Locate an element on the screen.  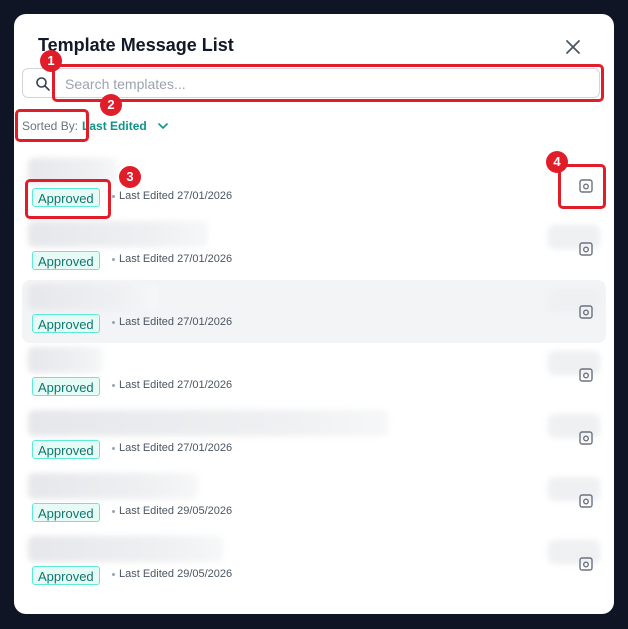
sort-value: Last Edited is located at coordinates (114, 126).